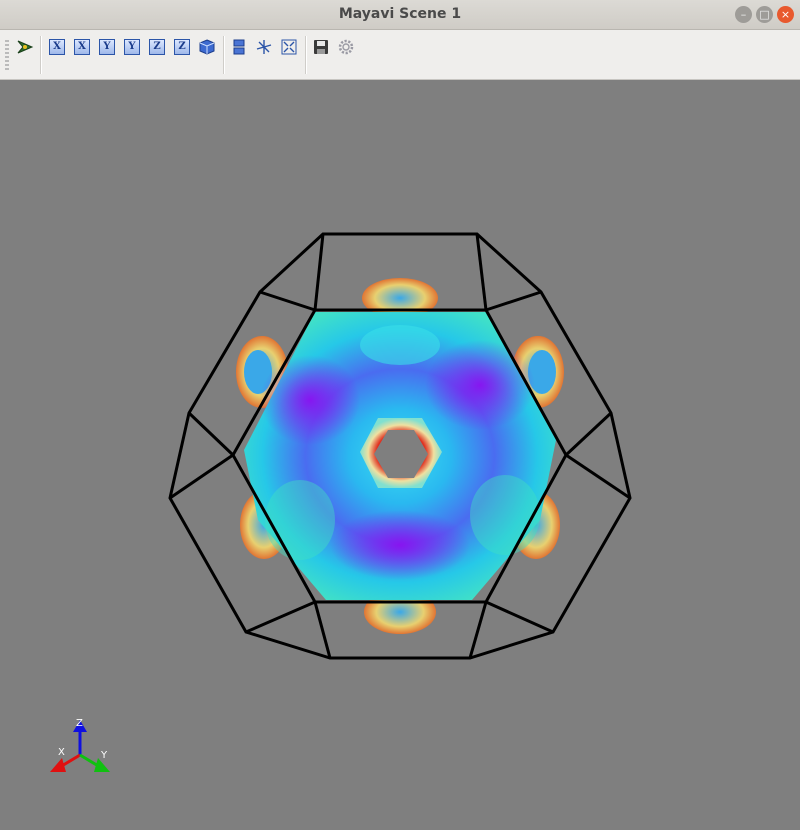 Image resolution: width=800 pixels, height=830 pixels. What do you see at coordinates (400, 55) in the screenshot?
I see `toolbar: X X Y Y Z Z` at bounding box center [400, 55].